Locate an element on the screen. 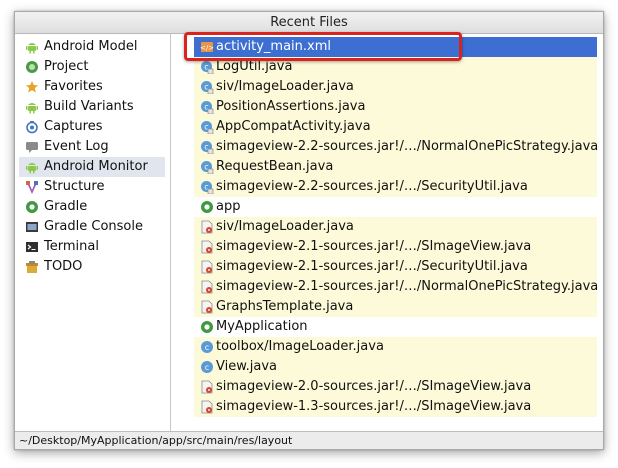  gradle-icon is located at coordinates (32, 207).